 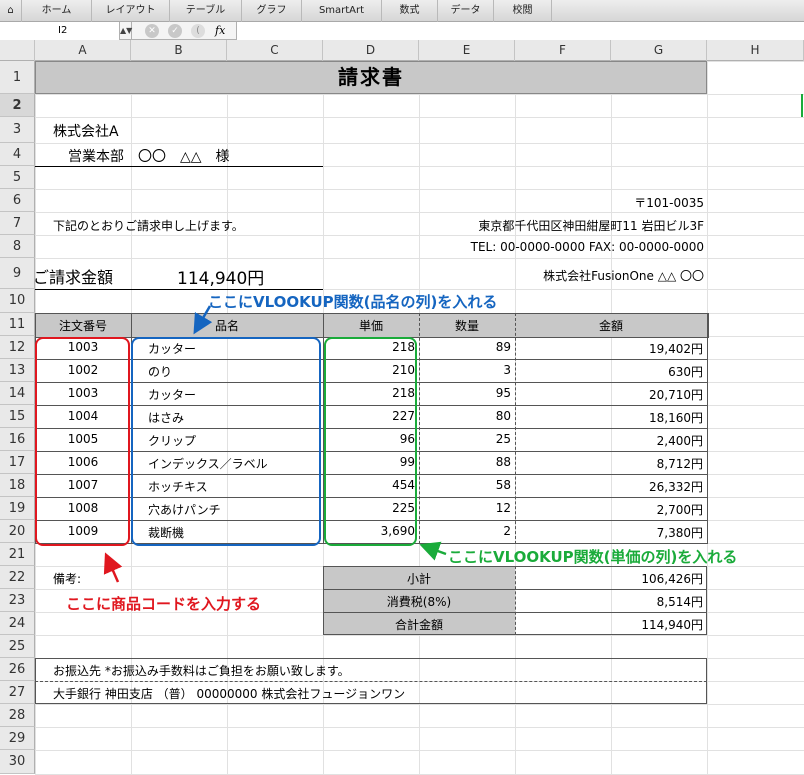 What do you see at coordinates (113, 567) in the screenshot?
I see `red-arrow` at bounding box center [113, 567].